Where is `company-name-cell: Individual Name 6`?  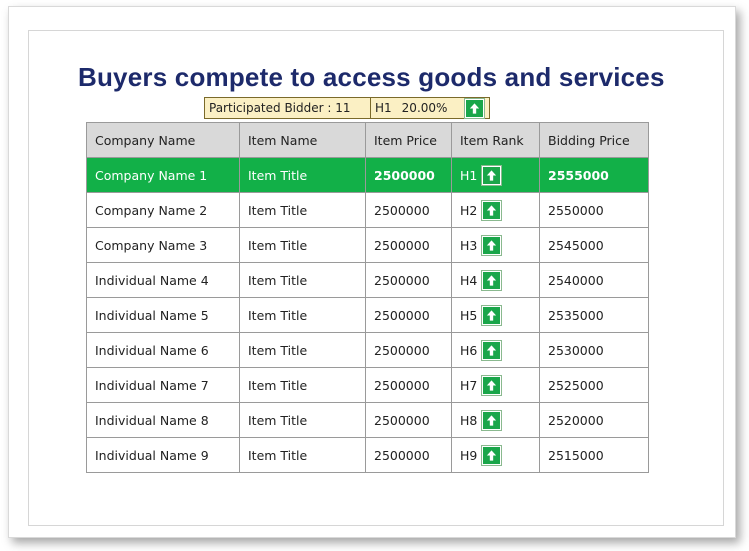 company-name-cell: Individual Name 6 is located at coordinates (163, 350).